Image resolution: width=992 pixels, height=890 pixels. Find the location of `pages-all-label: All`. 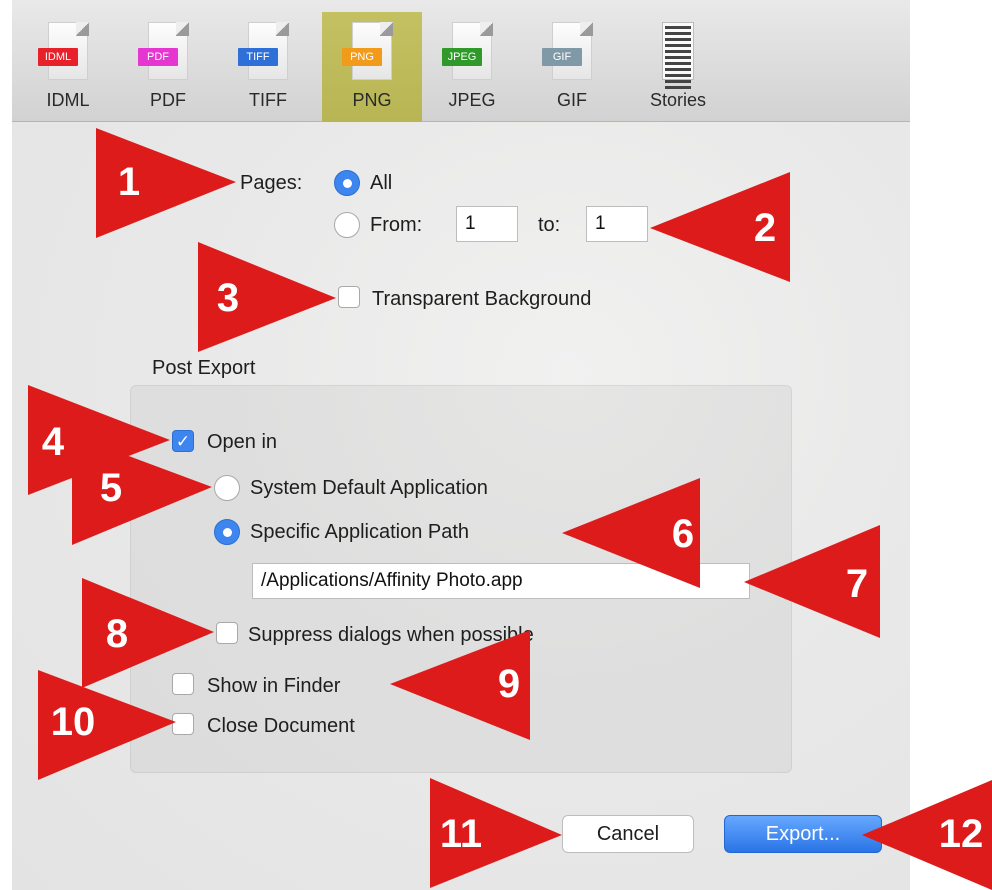

pages-all-label: All is located at coordinates (381, 183).